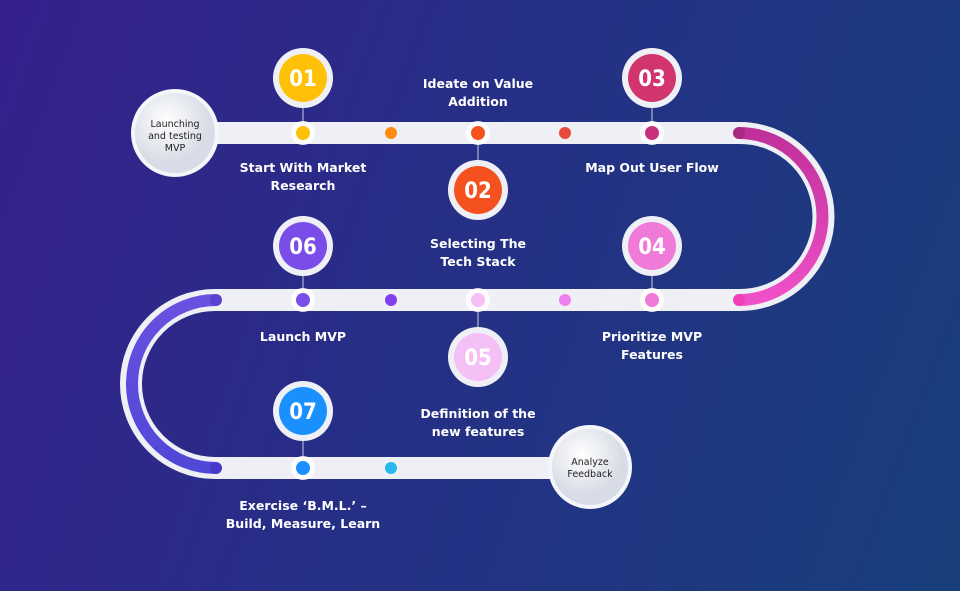  Describe the element at coordinates (303, 336) in the screenshot. I see `step-label: Launch MVP` at that location.